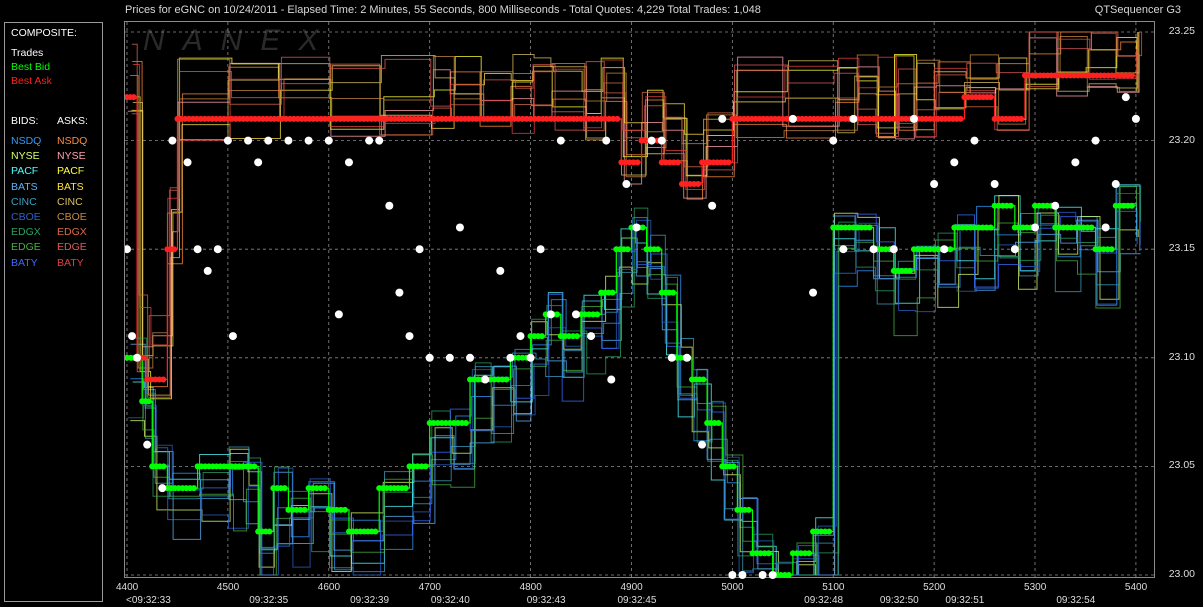  Describe the element at coordinates (72, 141) in the screenshot. I see `legend-ask-nsdq: NSDQ` at that location.